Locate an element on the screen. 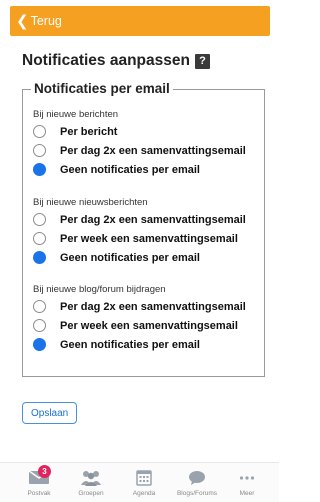 Image resolution: width=320 pixels, height=502 pixels. save-button: Opslaan is located at coordinates (50, 413).